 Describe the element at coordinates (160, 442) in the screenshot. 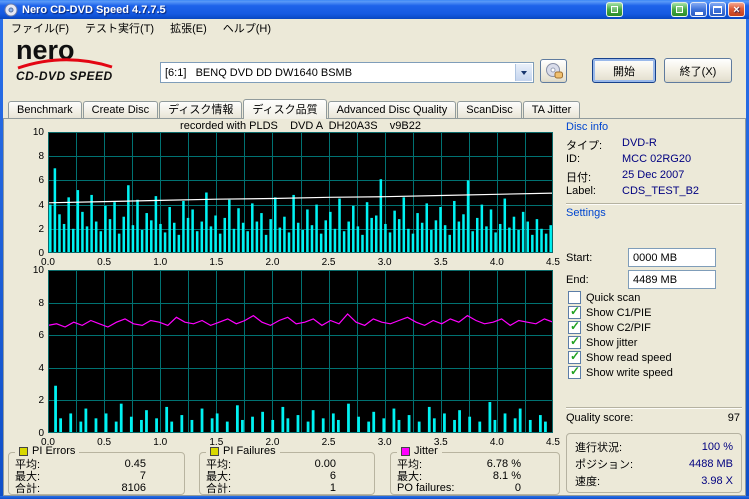

I see `x-axis-label: 1.0` at that location.